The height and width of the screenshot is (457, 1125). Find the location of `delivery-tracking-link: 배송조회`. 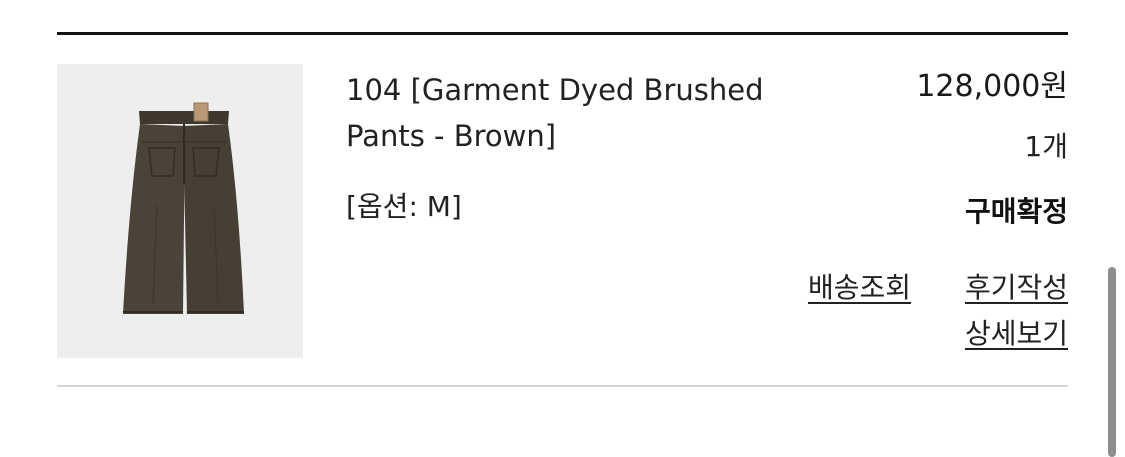

delivery-tracking-link: 배송조회 is located at coordinates (859, 288).